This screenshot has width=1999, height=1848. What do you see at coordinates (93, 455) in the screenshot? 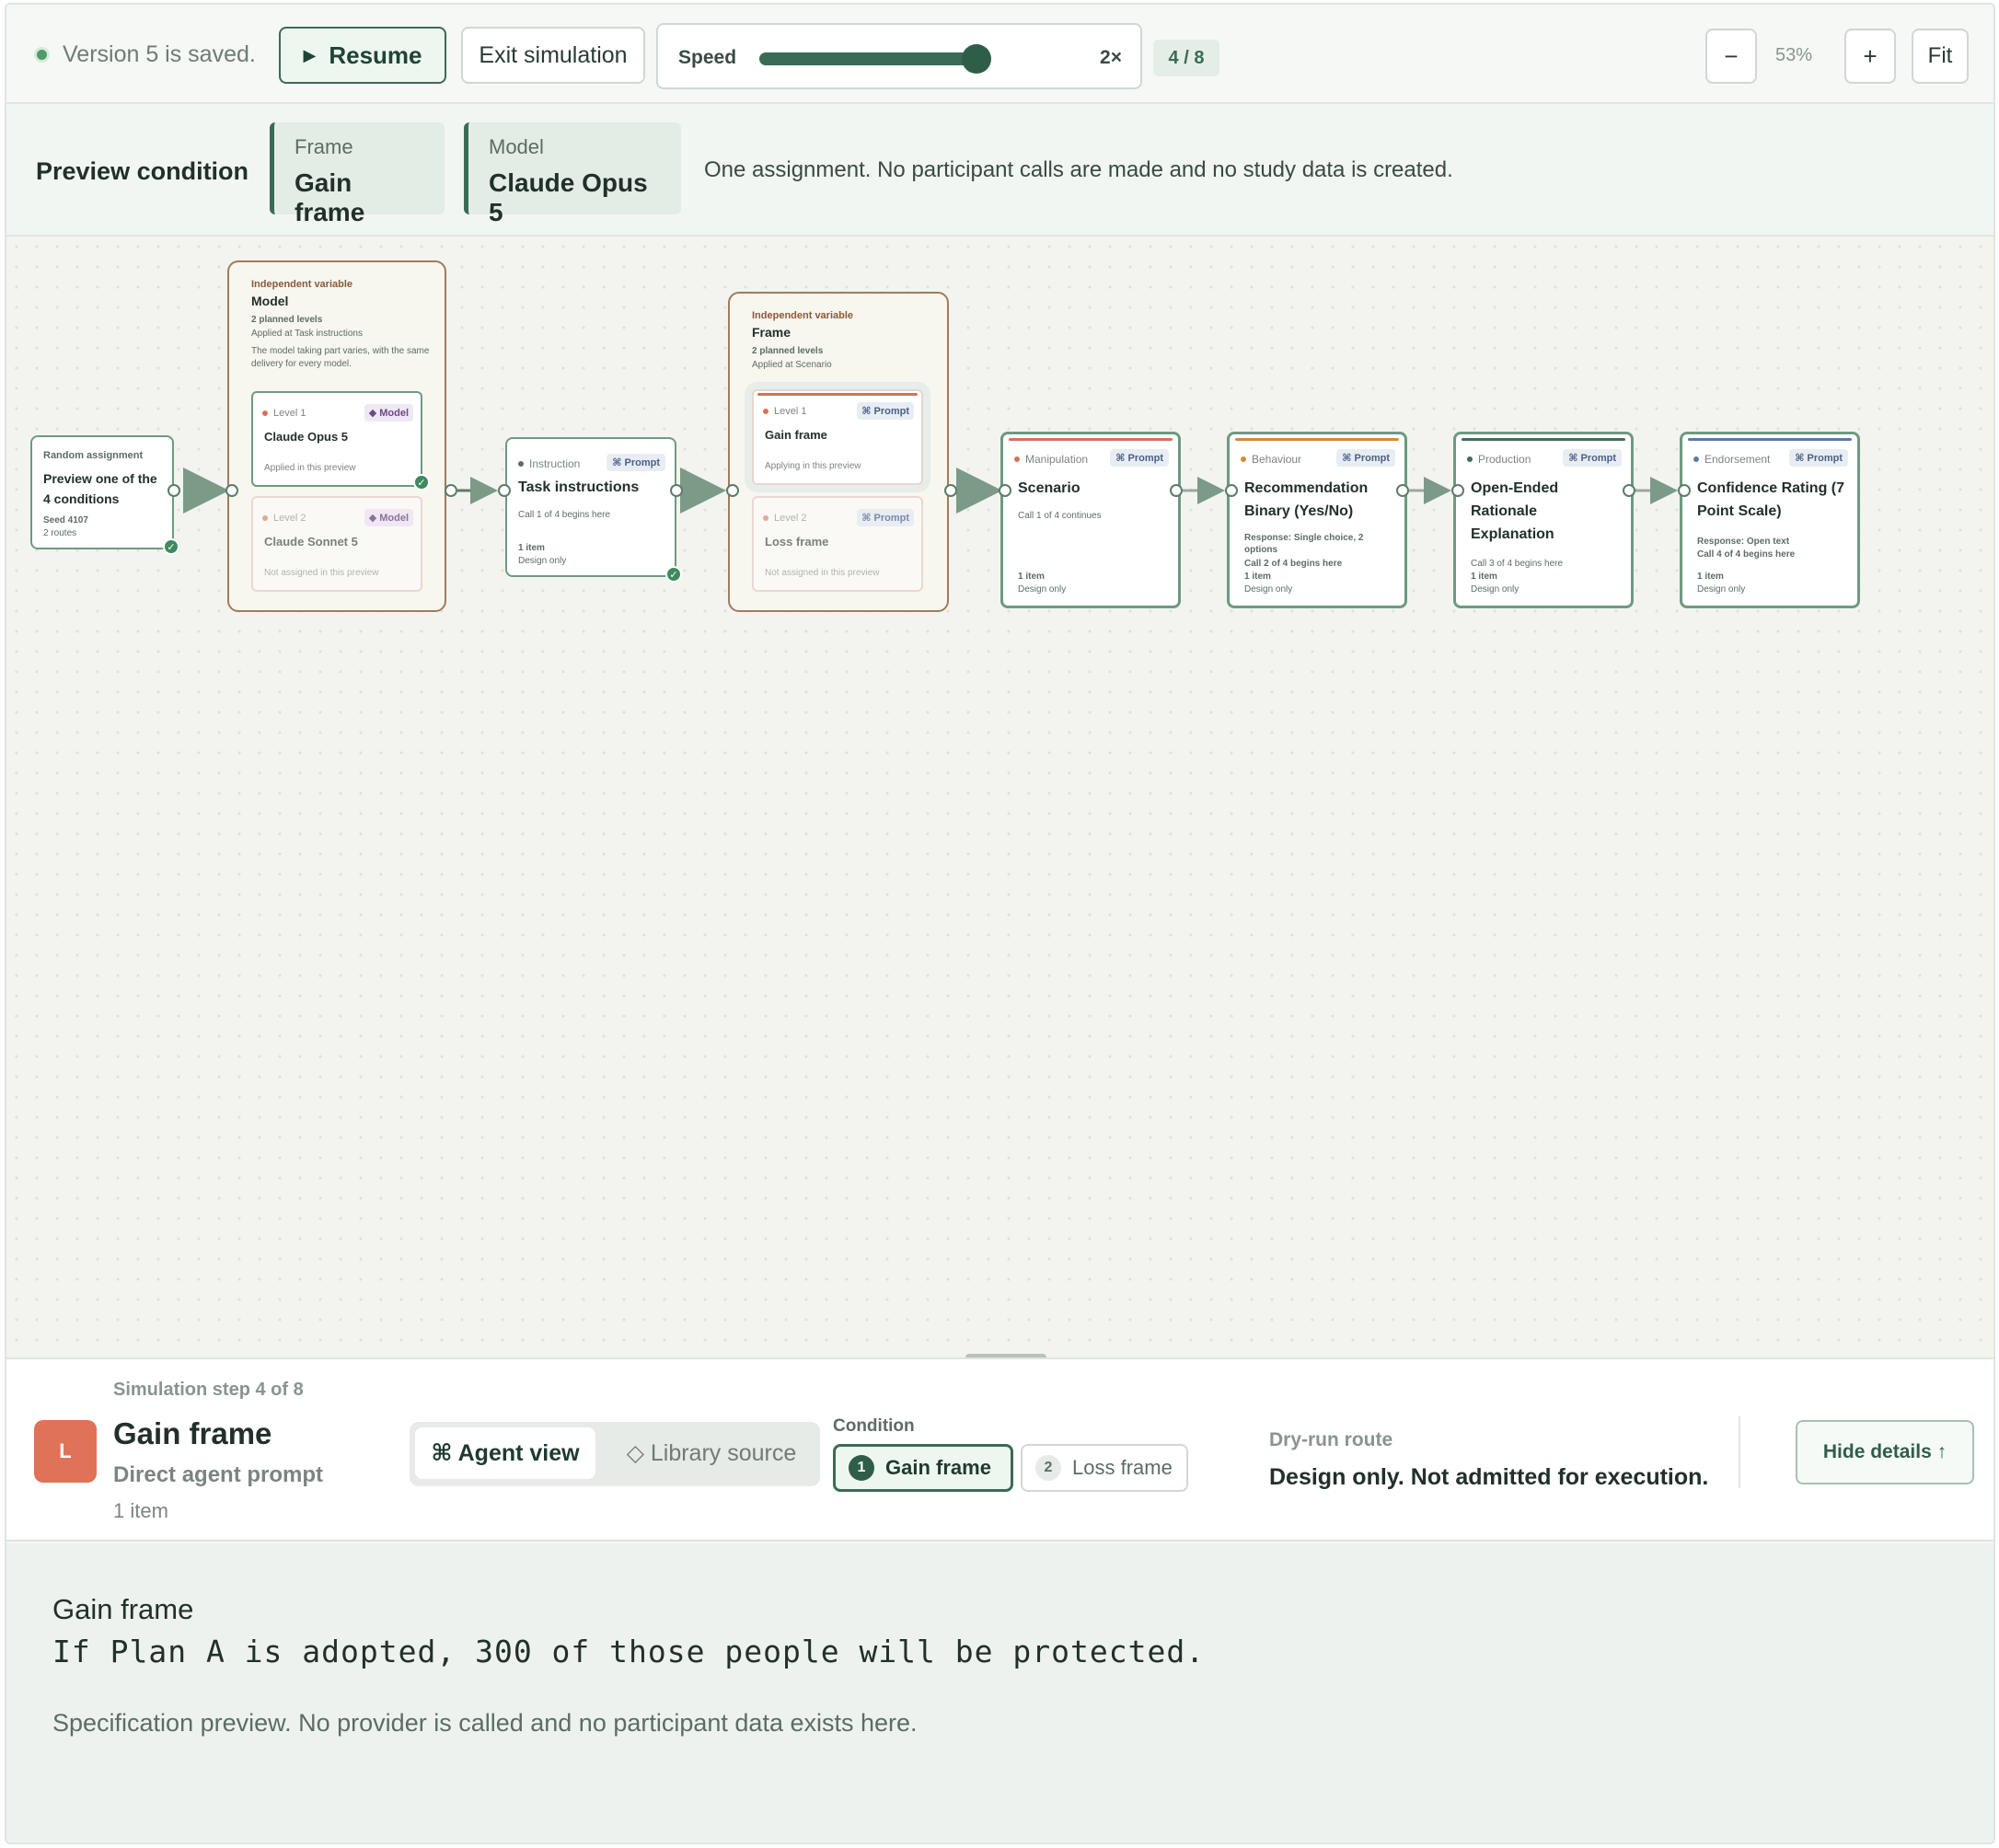
I see `random-kind: Random assignment` at bounding box center [93, 455].